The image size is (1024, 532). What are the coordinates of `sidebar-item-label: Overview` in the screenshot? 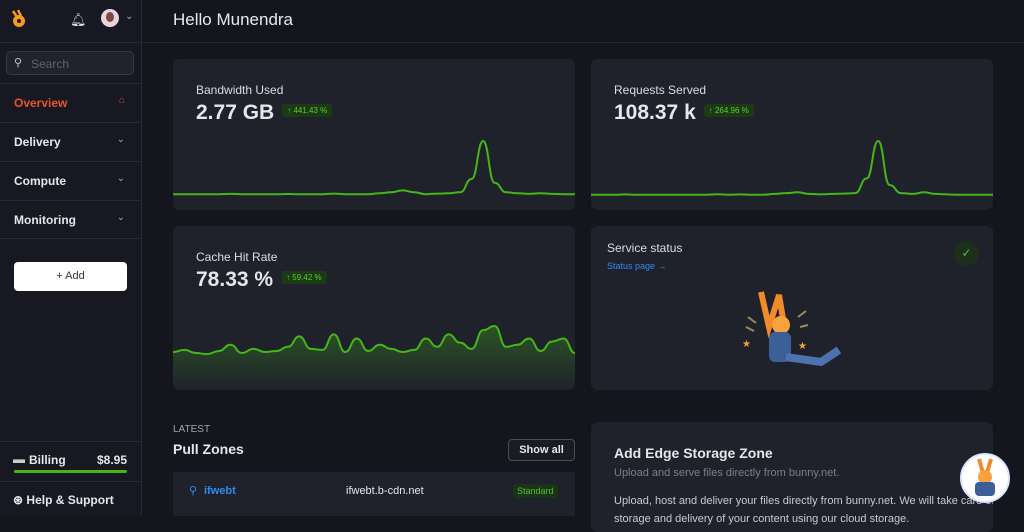 It's located at (41, 103).